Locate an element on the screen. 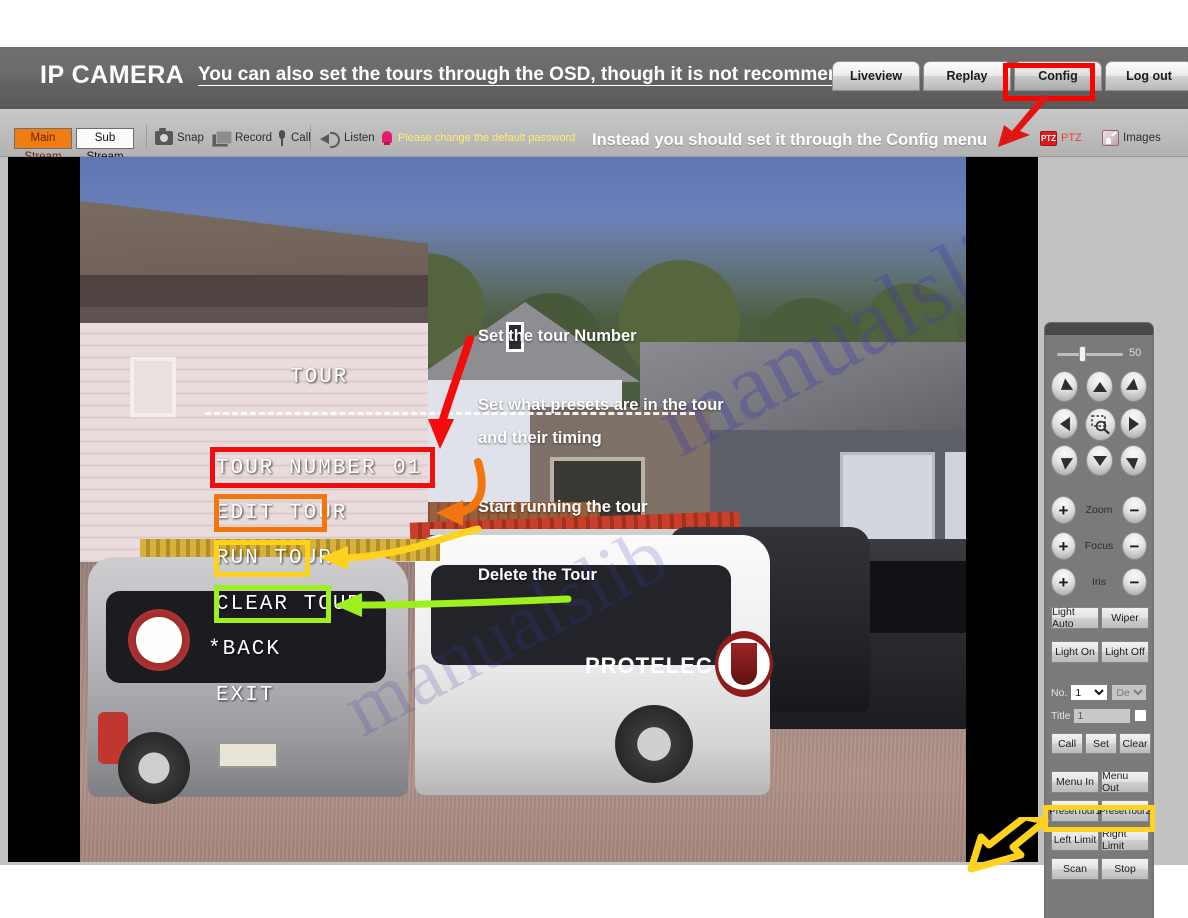 The height and width of the screenshot is (918, 1188). ptz-button: PTZ PTZ is located at coordinates (1061, 138).